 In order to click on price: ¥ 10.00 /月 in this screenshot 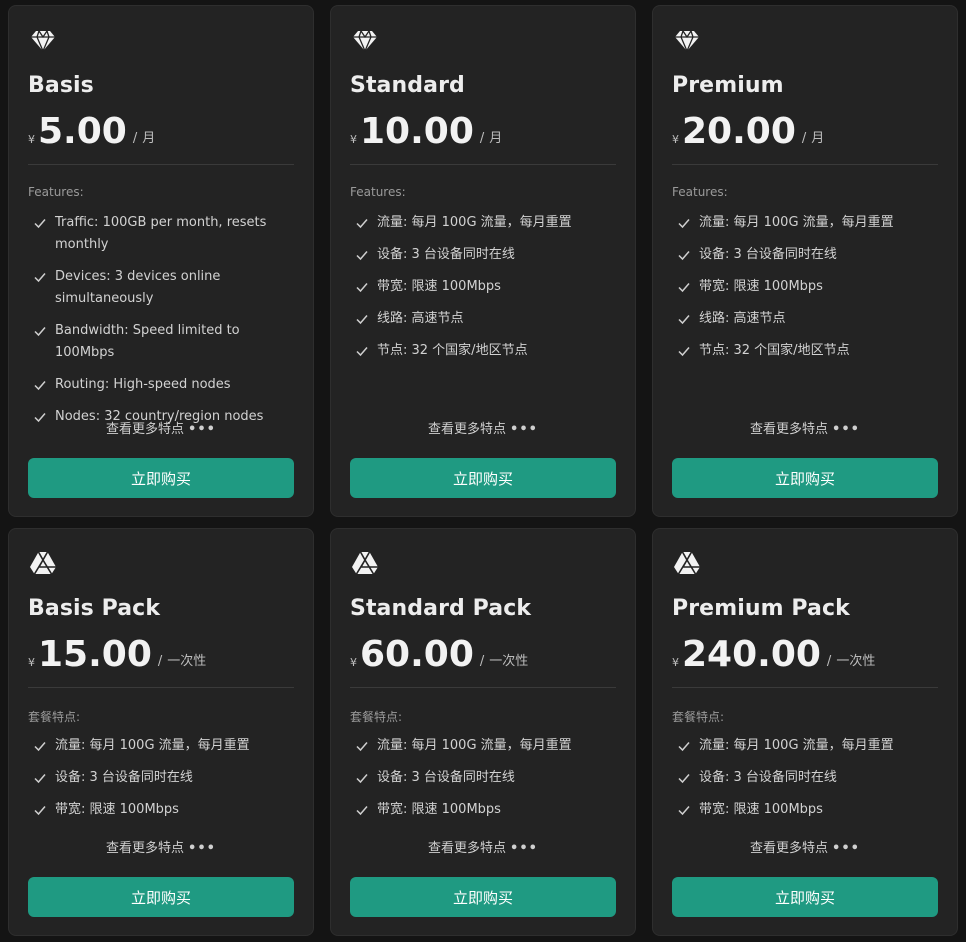, I will do `click(426, 131)`.